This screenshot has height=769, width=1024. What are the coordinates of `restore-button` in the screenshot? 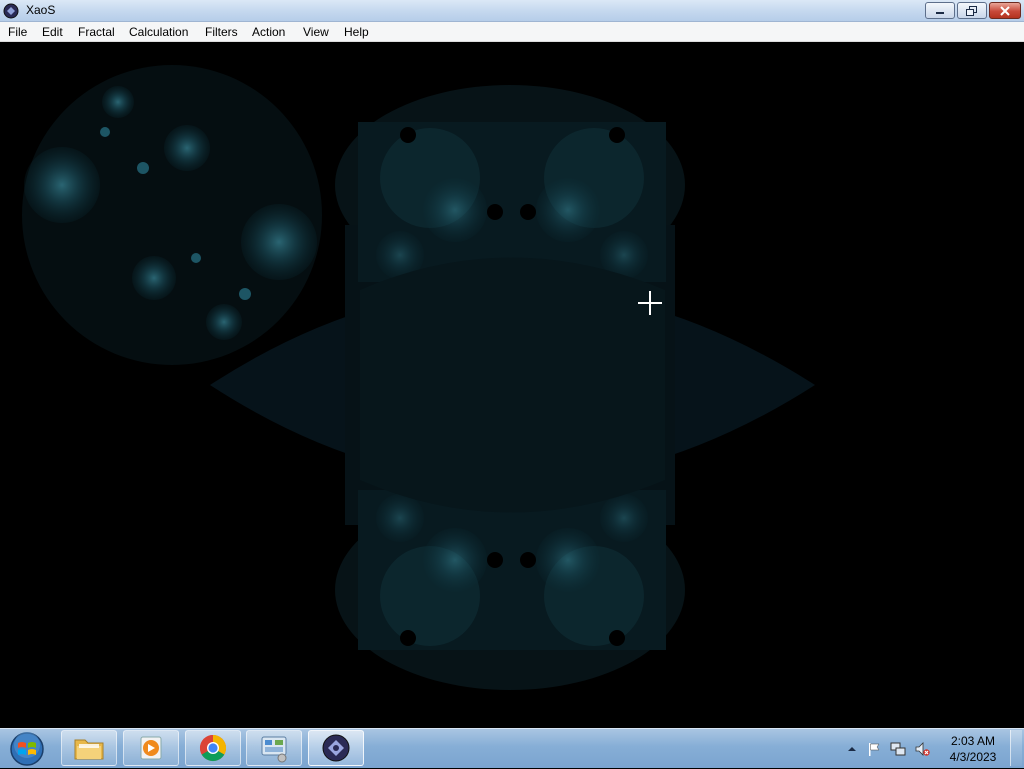 It's located at (972, 10).